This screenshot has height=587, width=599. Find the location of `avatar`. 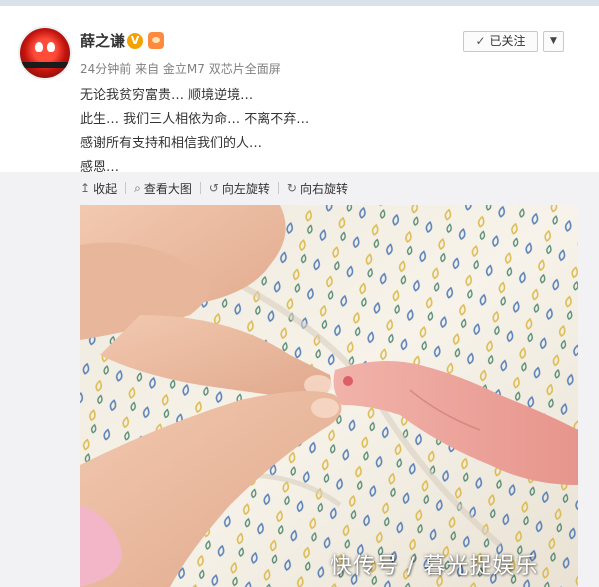

avatar is located at coordinates (45, 53).